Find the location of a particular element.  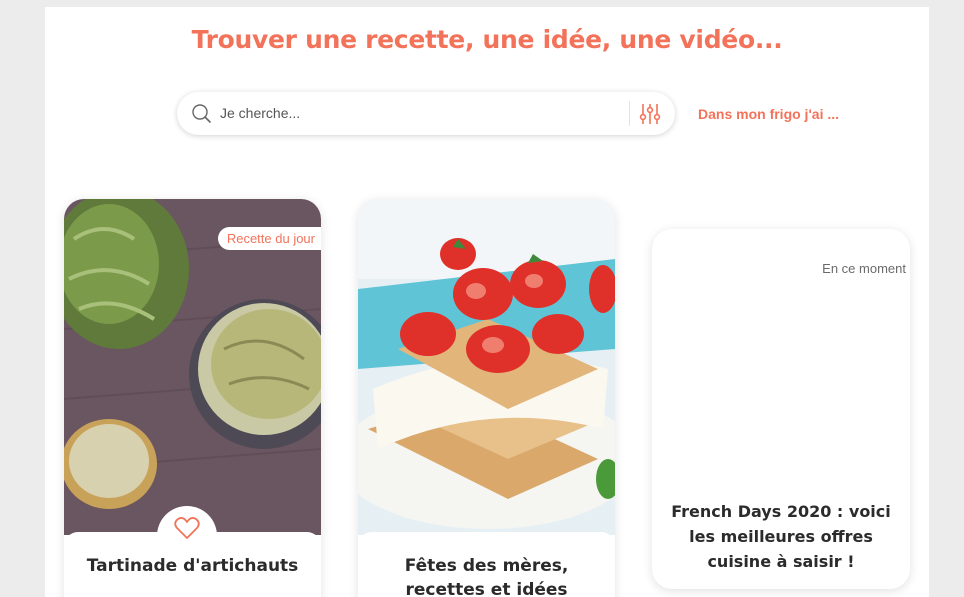

search-input is located at coordinates (420, 113).